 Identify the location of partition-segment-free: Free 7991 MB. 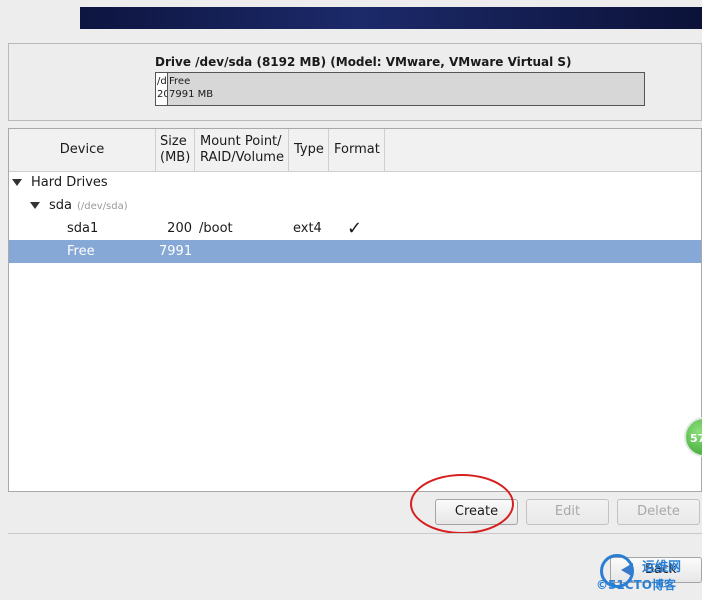
(406, 89).